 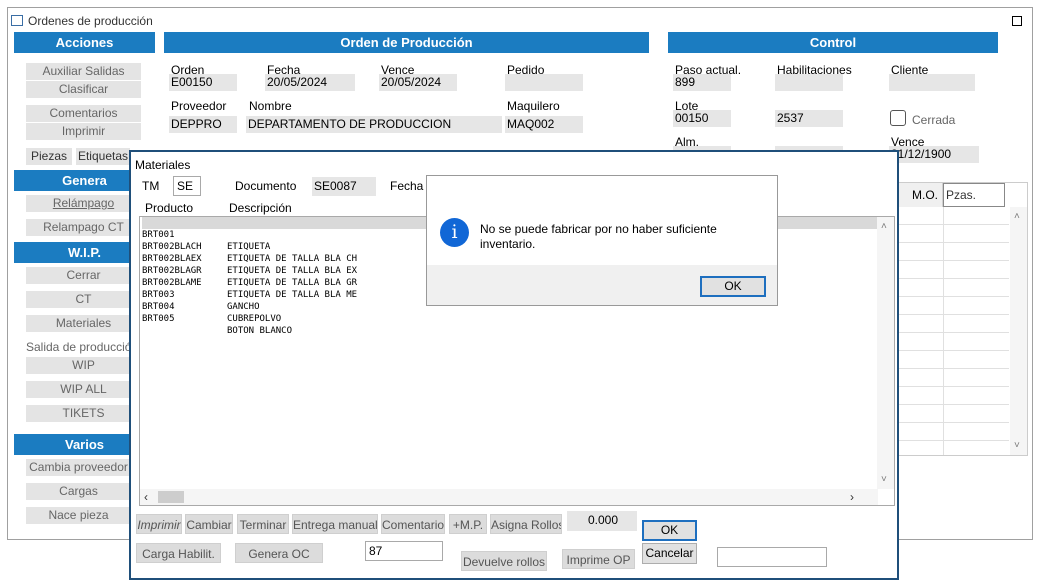 What do you see at coordinates (934, 154) in the screenshot?
I see `control-vence-field: 31/12/1900` at bounding box center [934, 154].